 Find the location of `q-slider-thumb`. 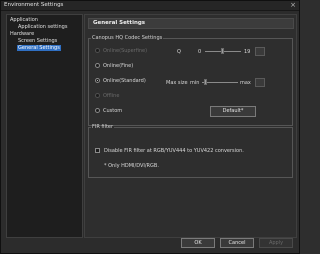

q-slider-thumb is located at coordinates (222, 51).